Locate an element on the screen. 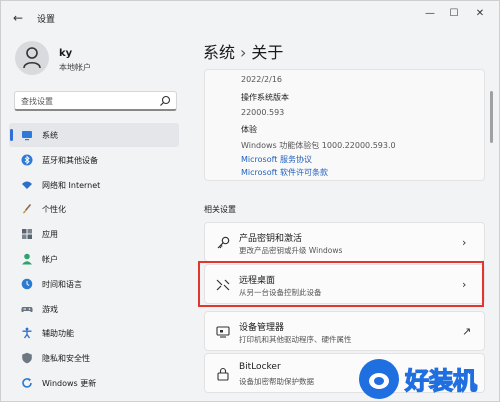 This screenshot has width=500, height=402. remote-desktop-item: 远程桌面 从另一台设备控制此设备 › is located at coordinates (344, 284).